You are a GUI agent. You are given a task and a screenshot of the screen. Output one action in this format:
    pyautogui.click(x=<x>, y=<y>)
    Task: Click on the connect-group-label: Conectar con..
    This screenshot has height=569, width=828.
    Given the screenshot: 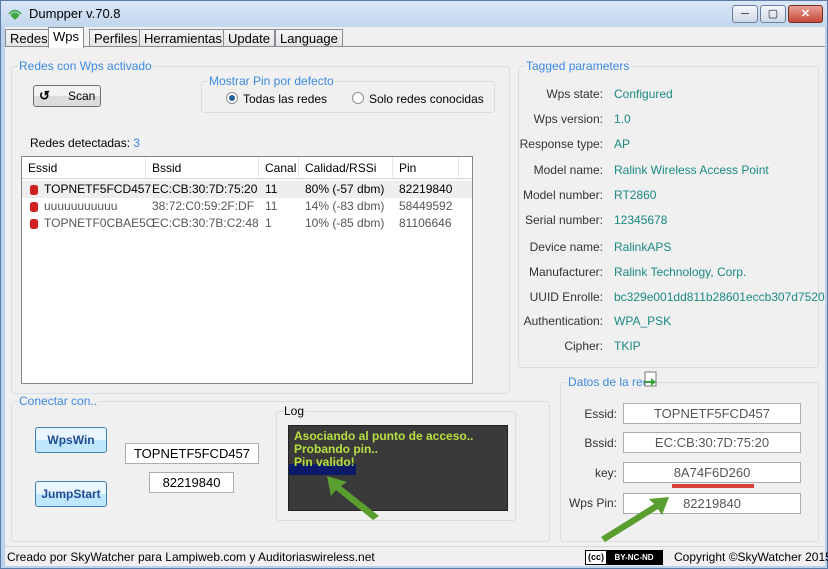 What is the action you would take?
    pyautogui.click(x=58, y=401)
    